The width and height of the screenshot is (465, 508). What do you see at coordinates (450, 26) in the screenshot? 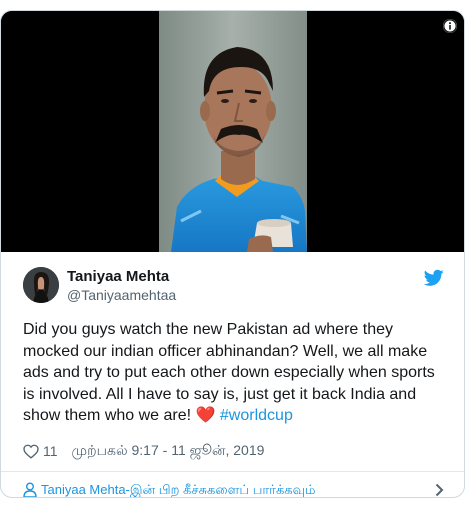
I see `info-icon` at bounding box center [450, 26].